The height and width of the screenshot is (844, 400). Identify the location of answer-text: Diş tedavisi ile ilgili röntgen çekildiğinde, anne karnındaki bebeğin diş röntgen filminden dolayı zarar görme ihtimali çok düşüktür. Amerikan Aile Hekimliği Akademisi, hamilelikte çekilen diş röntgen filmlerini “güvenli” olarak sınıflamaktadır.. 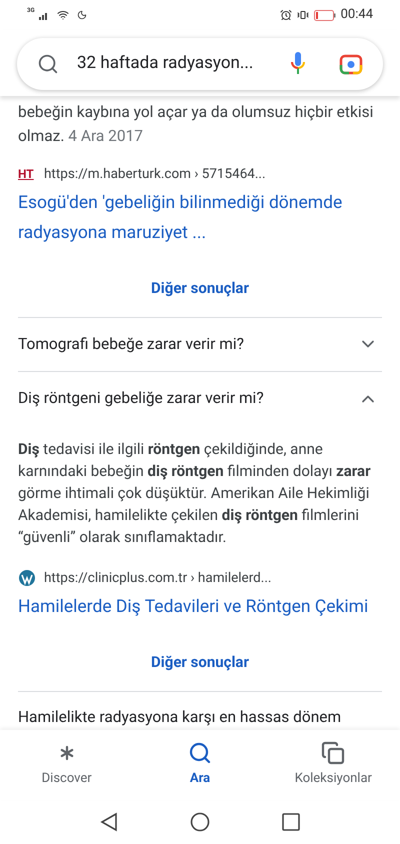
(195, 493).